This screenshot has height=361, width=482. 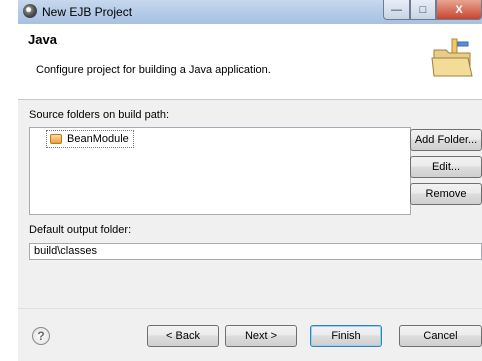 I want to click on list-item: BeanModule, so click(x=90, y=139).